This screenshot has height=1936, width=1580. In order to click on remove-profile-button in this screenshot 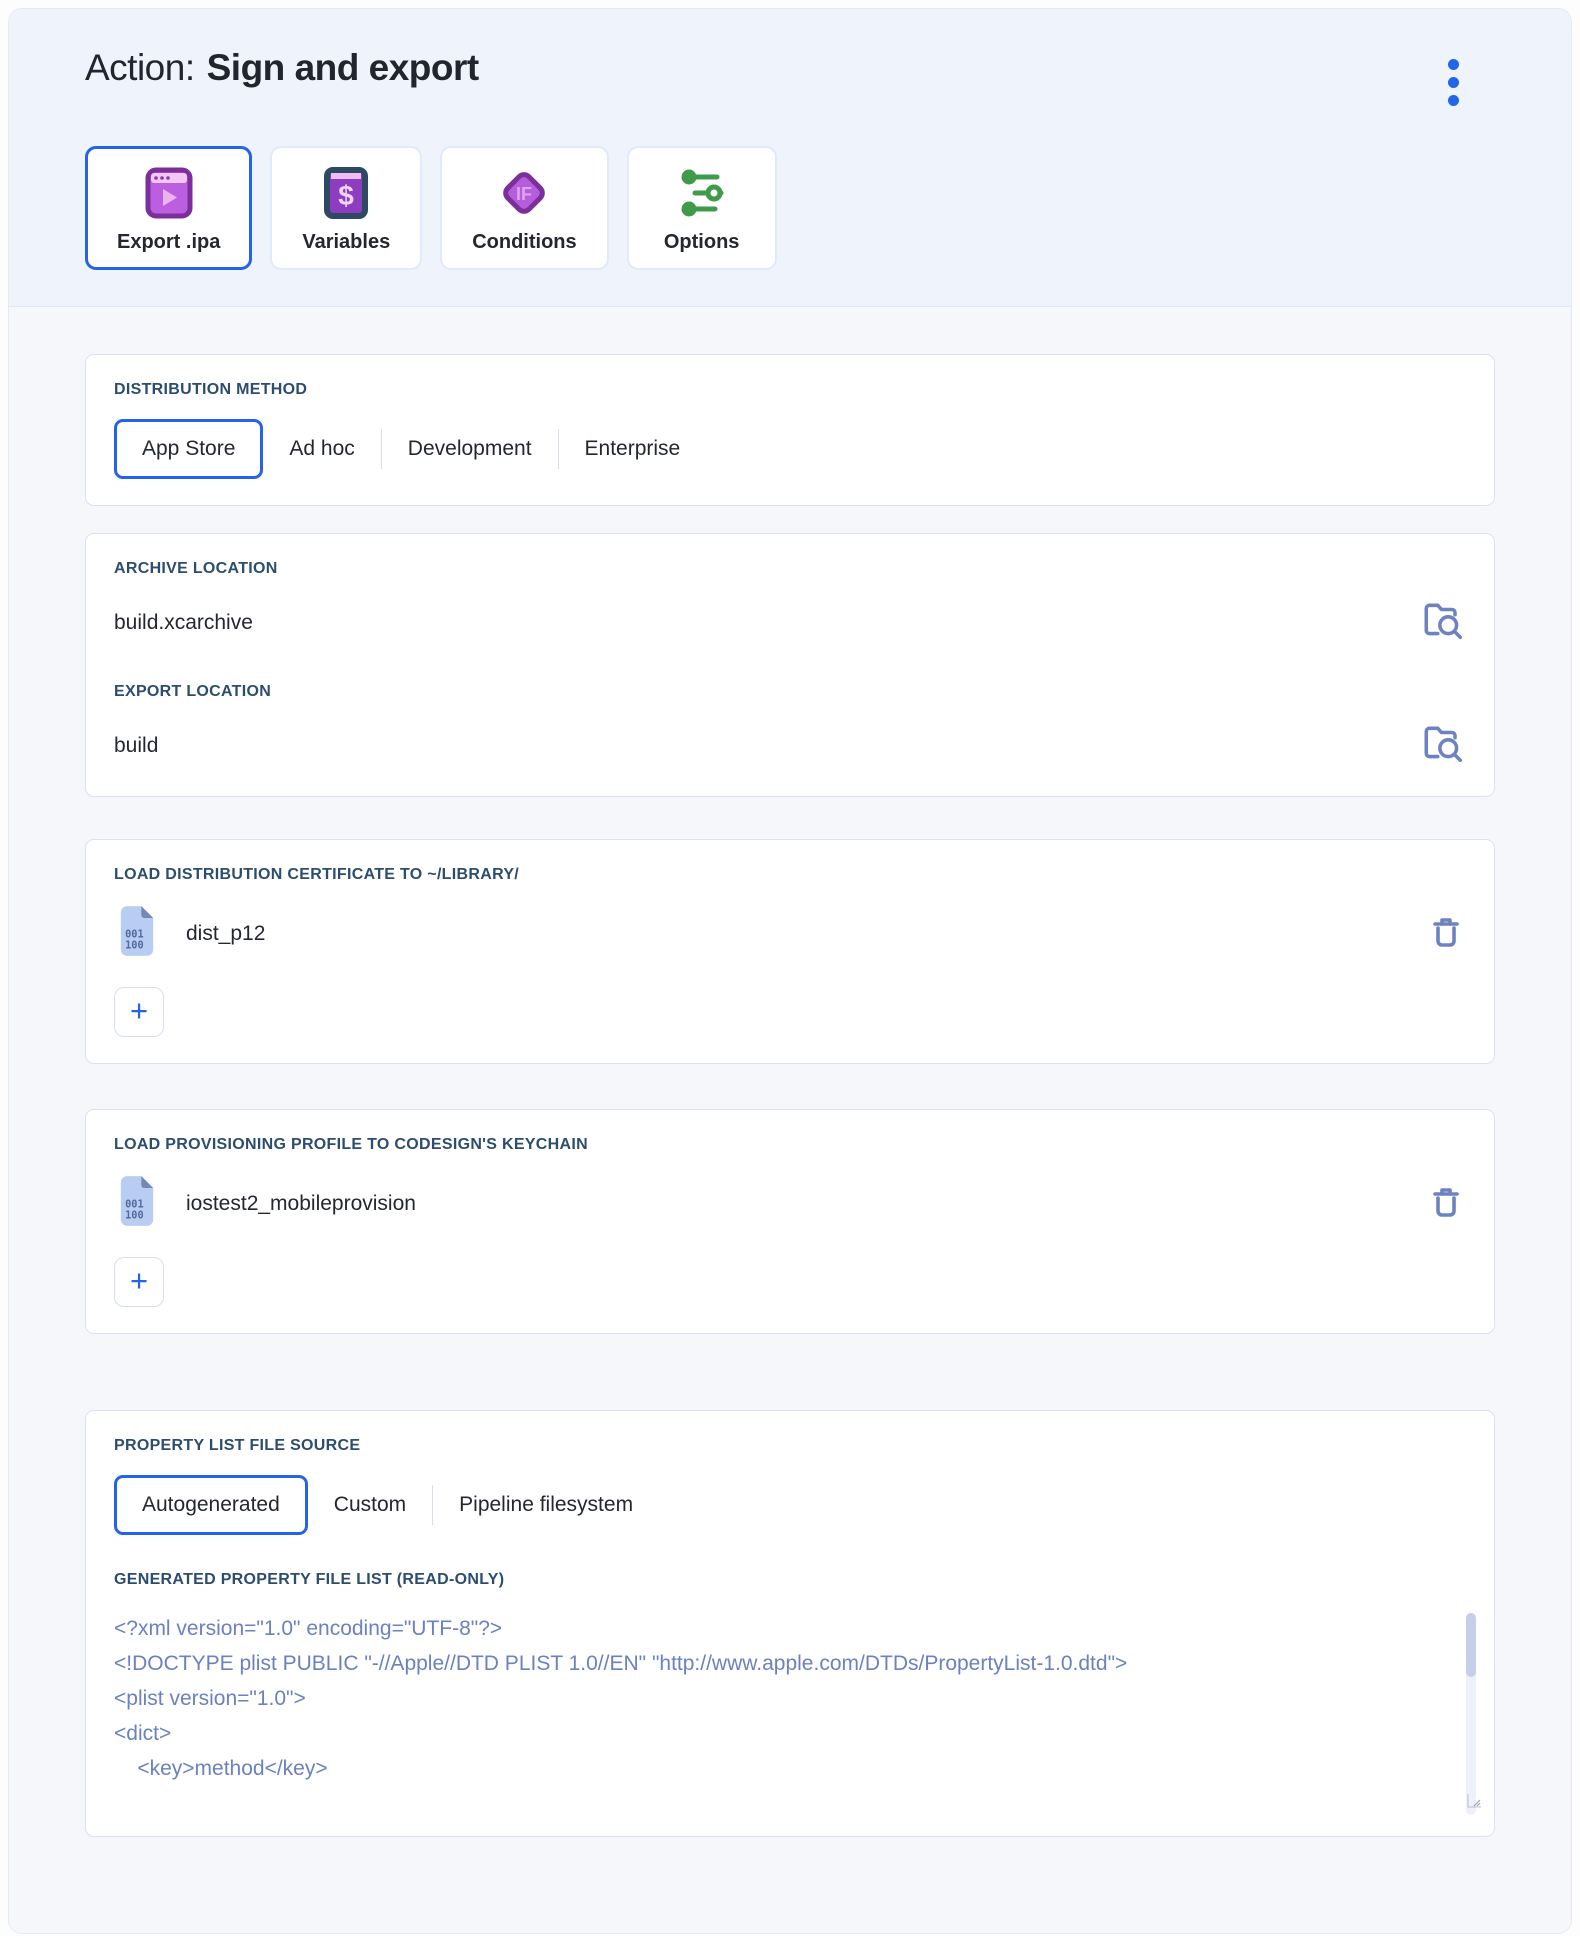, I will do `click(1446, 1203)`.